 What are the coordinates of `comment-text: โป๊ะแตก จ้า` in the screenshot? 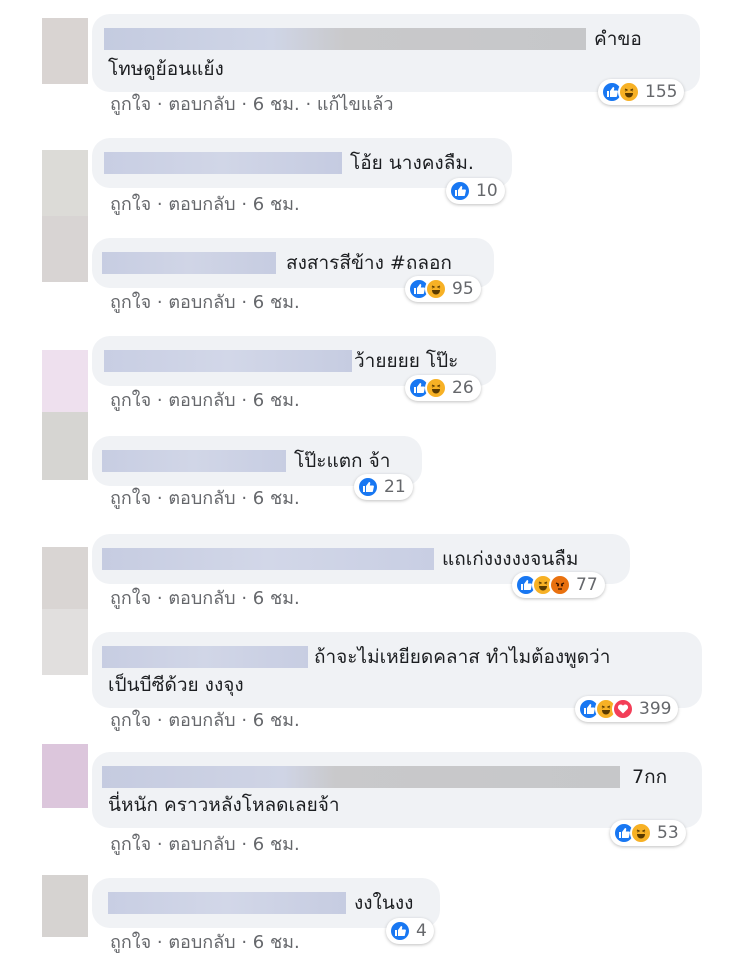 It's located at (342, 461).